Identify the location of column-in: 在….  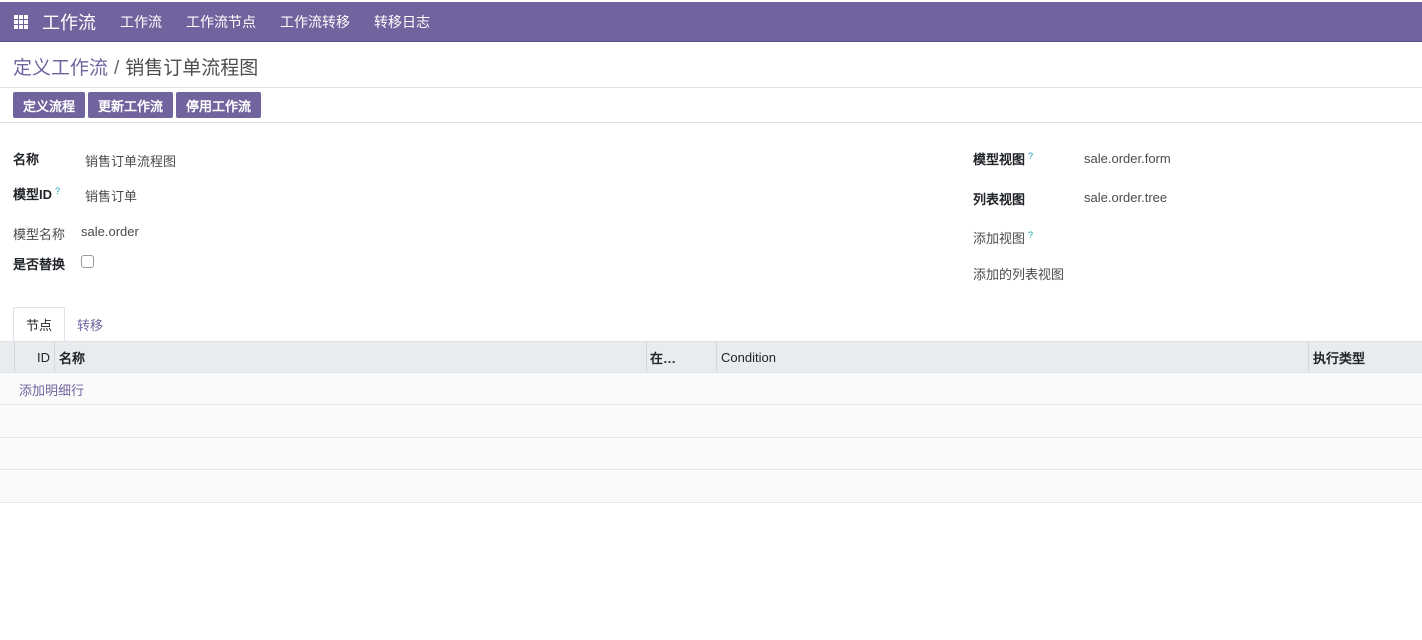
(663, 357).